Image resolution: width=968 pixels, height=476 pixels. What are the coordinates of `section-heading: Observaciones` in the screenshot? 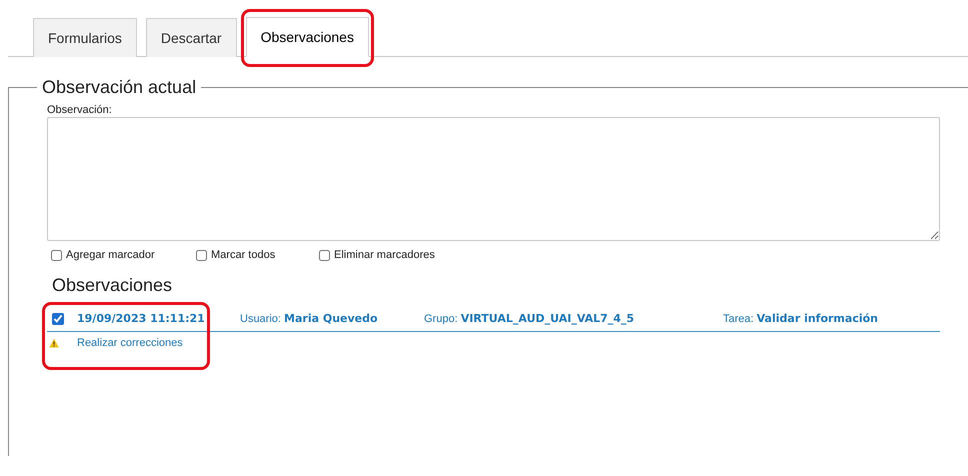 It's located at (113, 285).